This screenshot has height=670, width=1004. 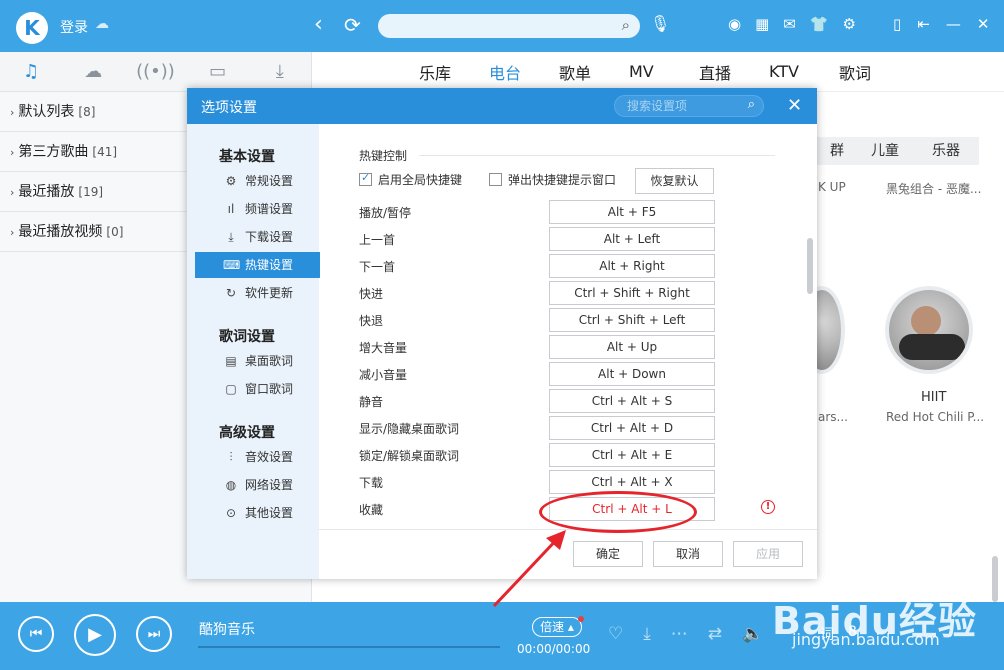 What do you see at coordinates (257, 209) in the screenshot?
I see `sidebar-item-spectrum: ıl 频谱设置` at bounding box center [257, 209].